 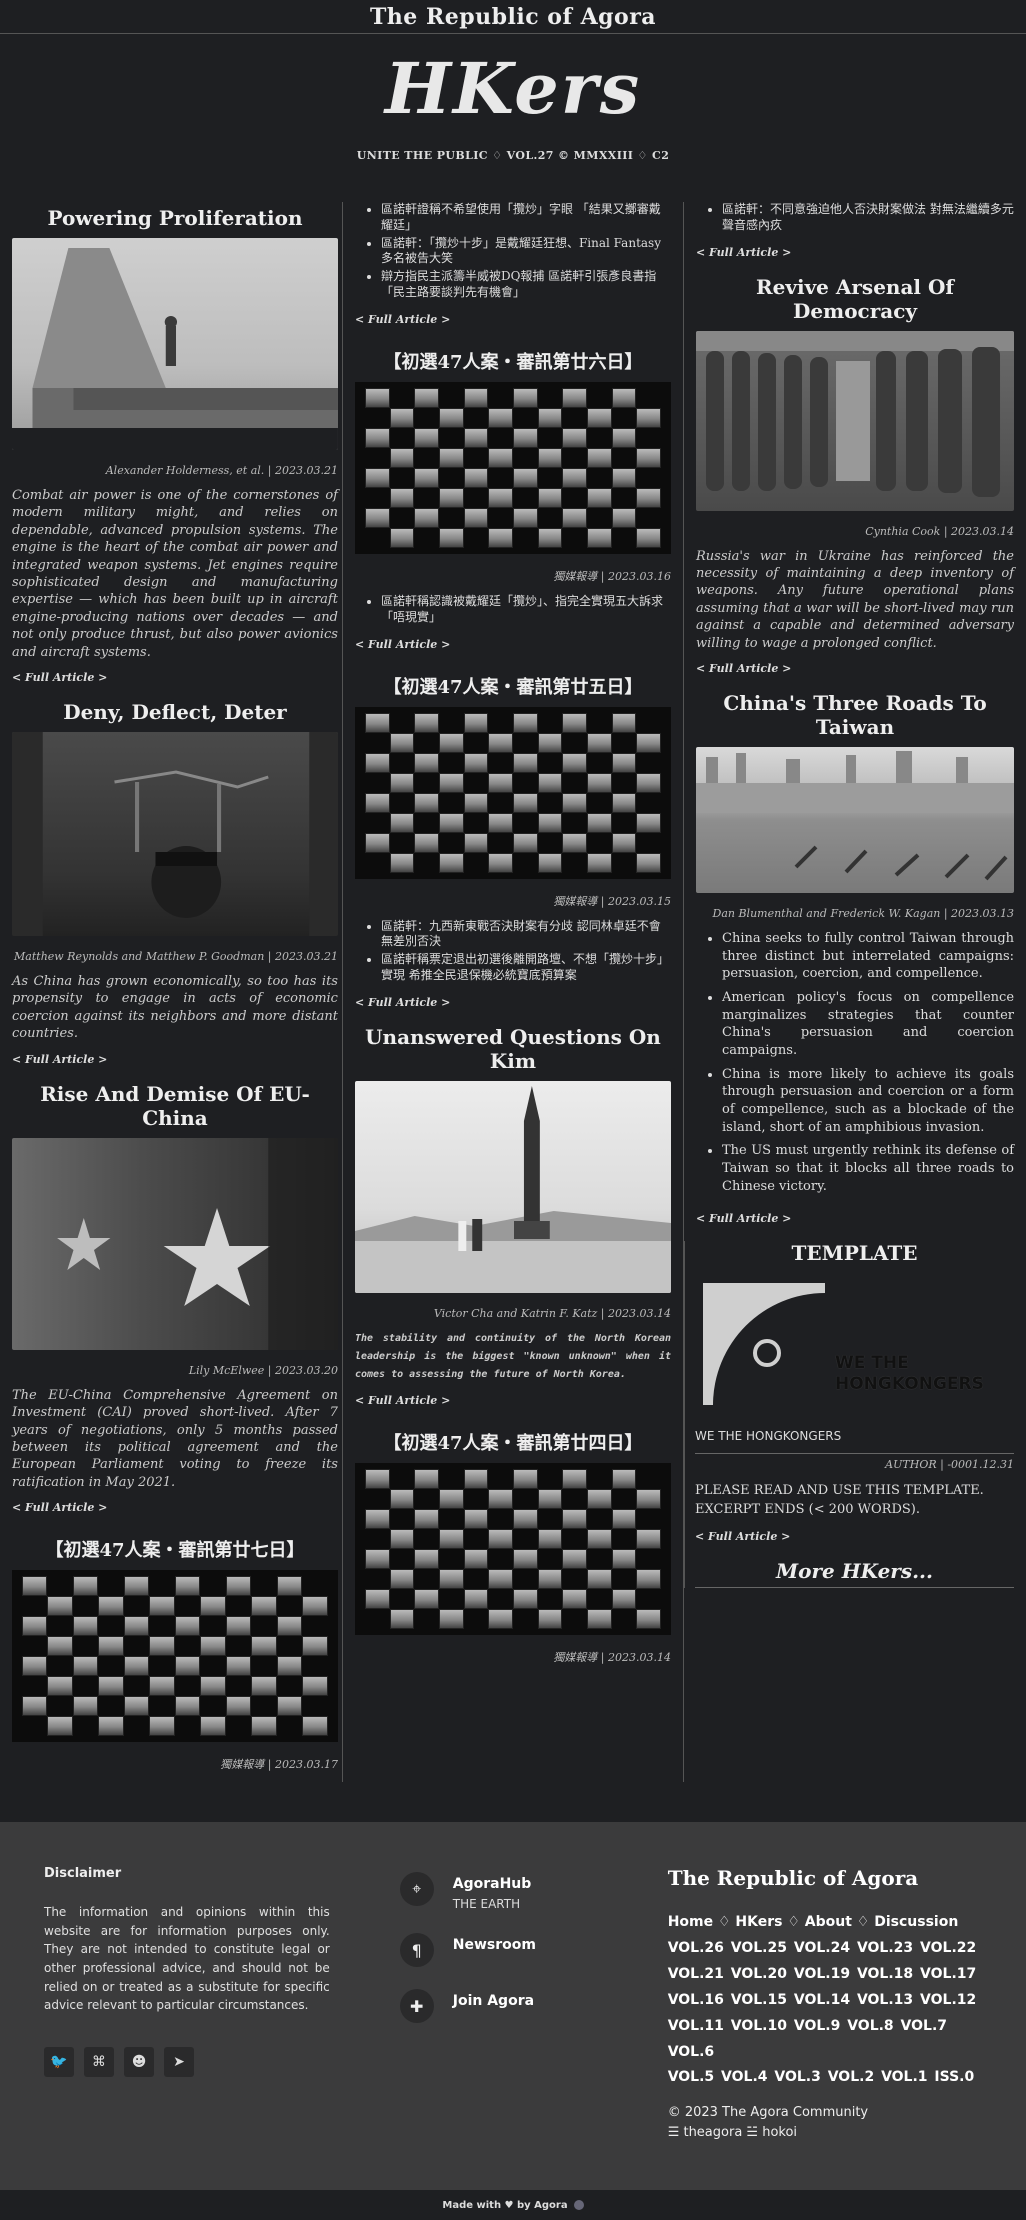 What do you see at coordinates (909, 1383) in the screenshot?
I see `logo-text-line: HONGKONGERS` at bounding box center [909, 1383].